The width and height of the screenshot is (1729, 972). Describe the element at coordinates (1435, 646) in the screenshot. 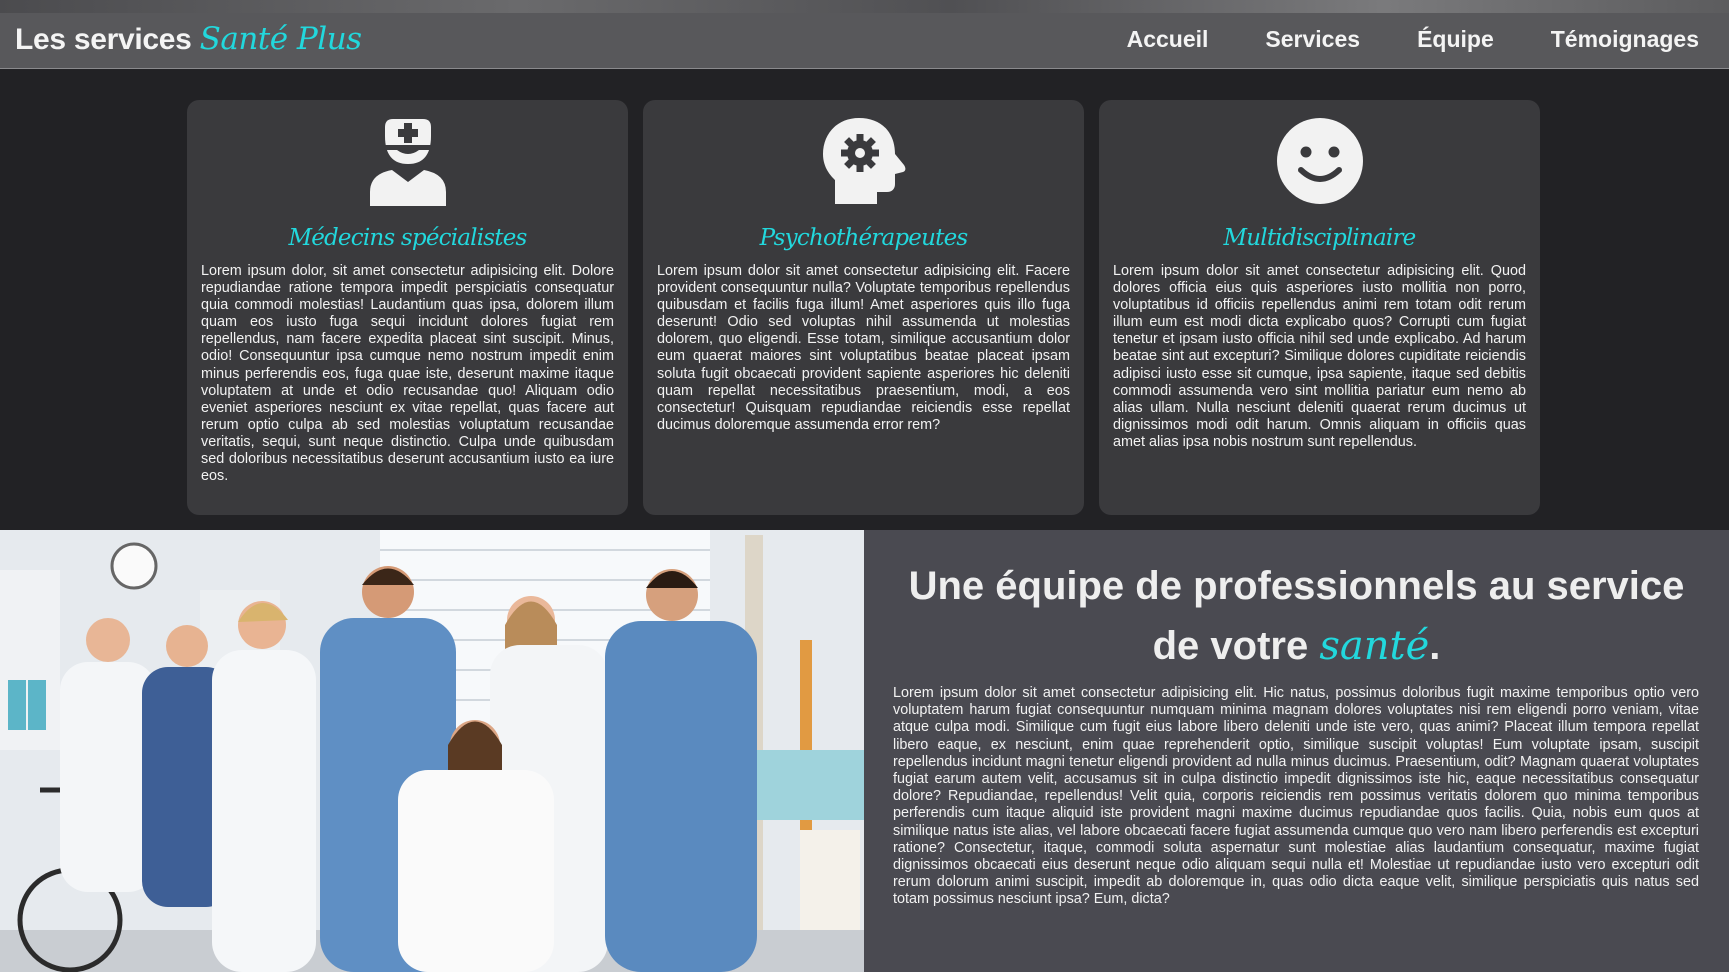

I see `team-title-suffix: .` at that location.